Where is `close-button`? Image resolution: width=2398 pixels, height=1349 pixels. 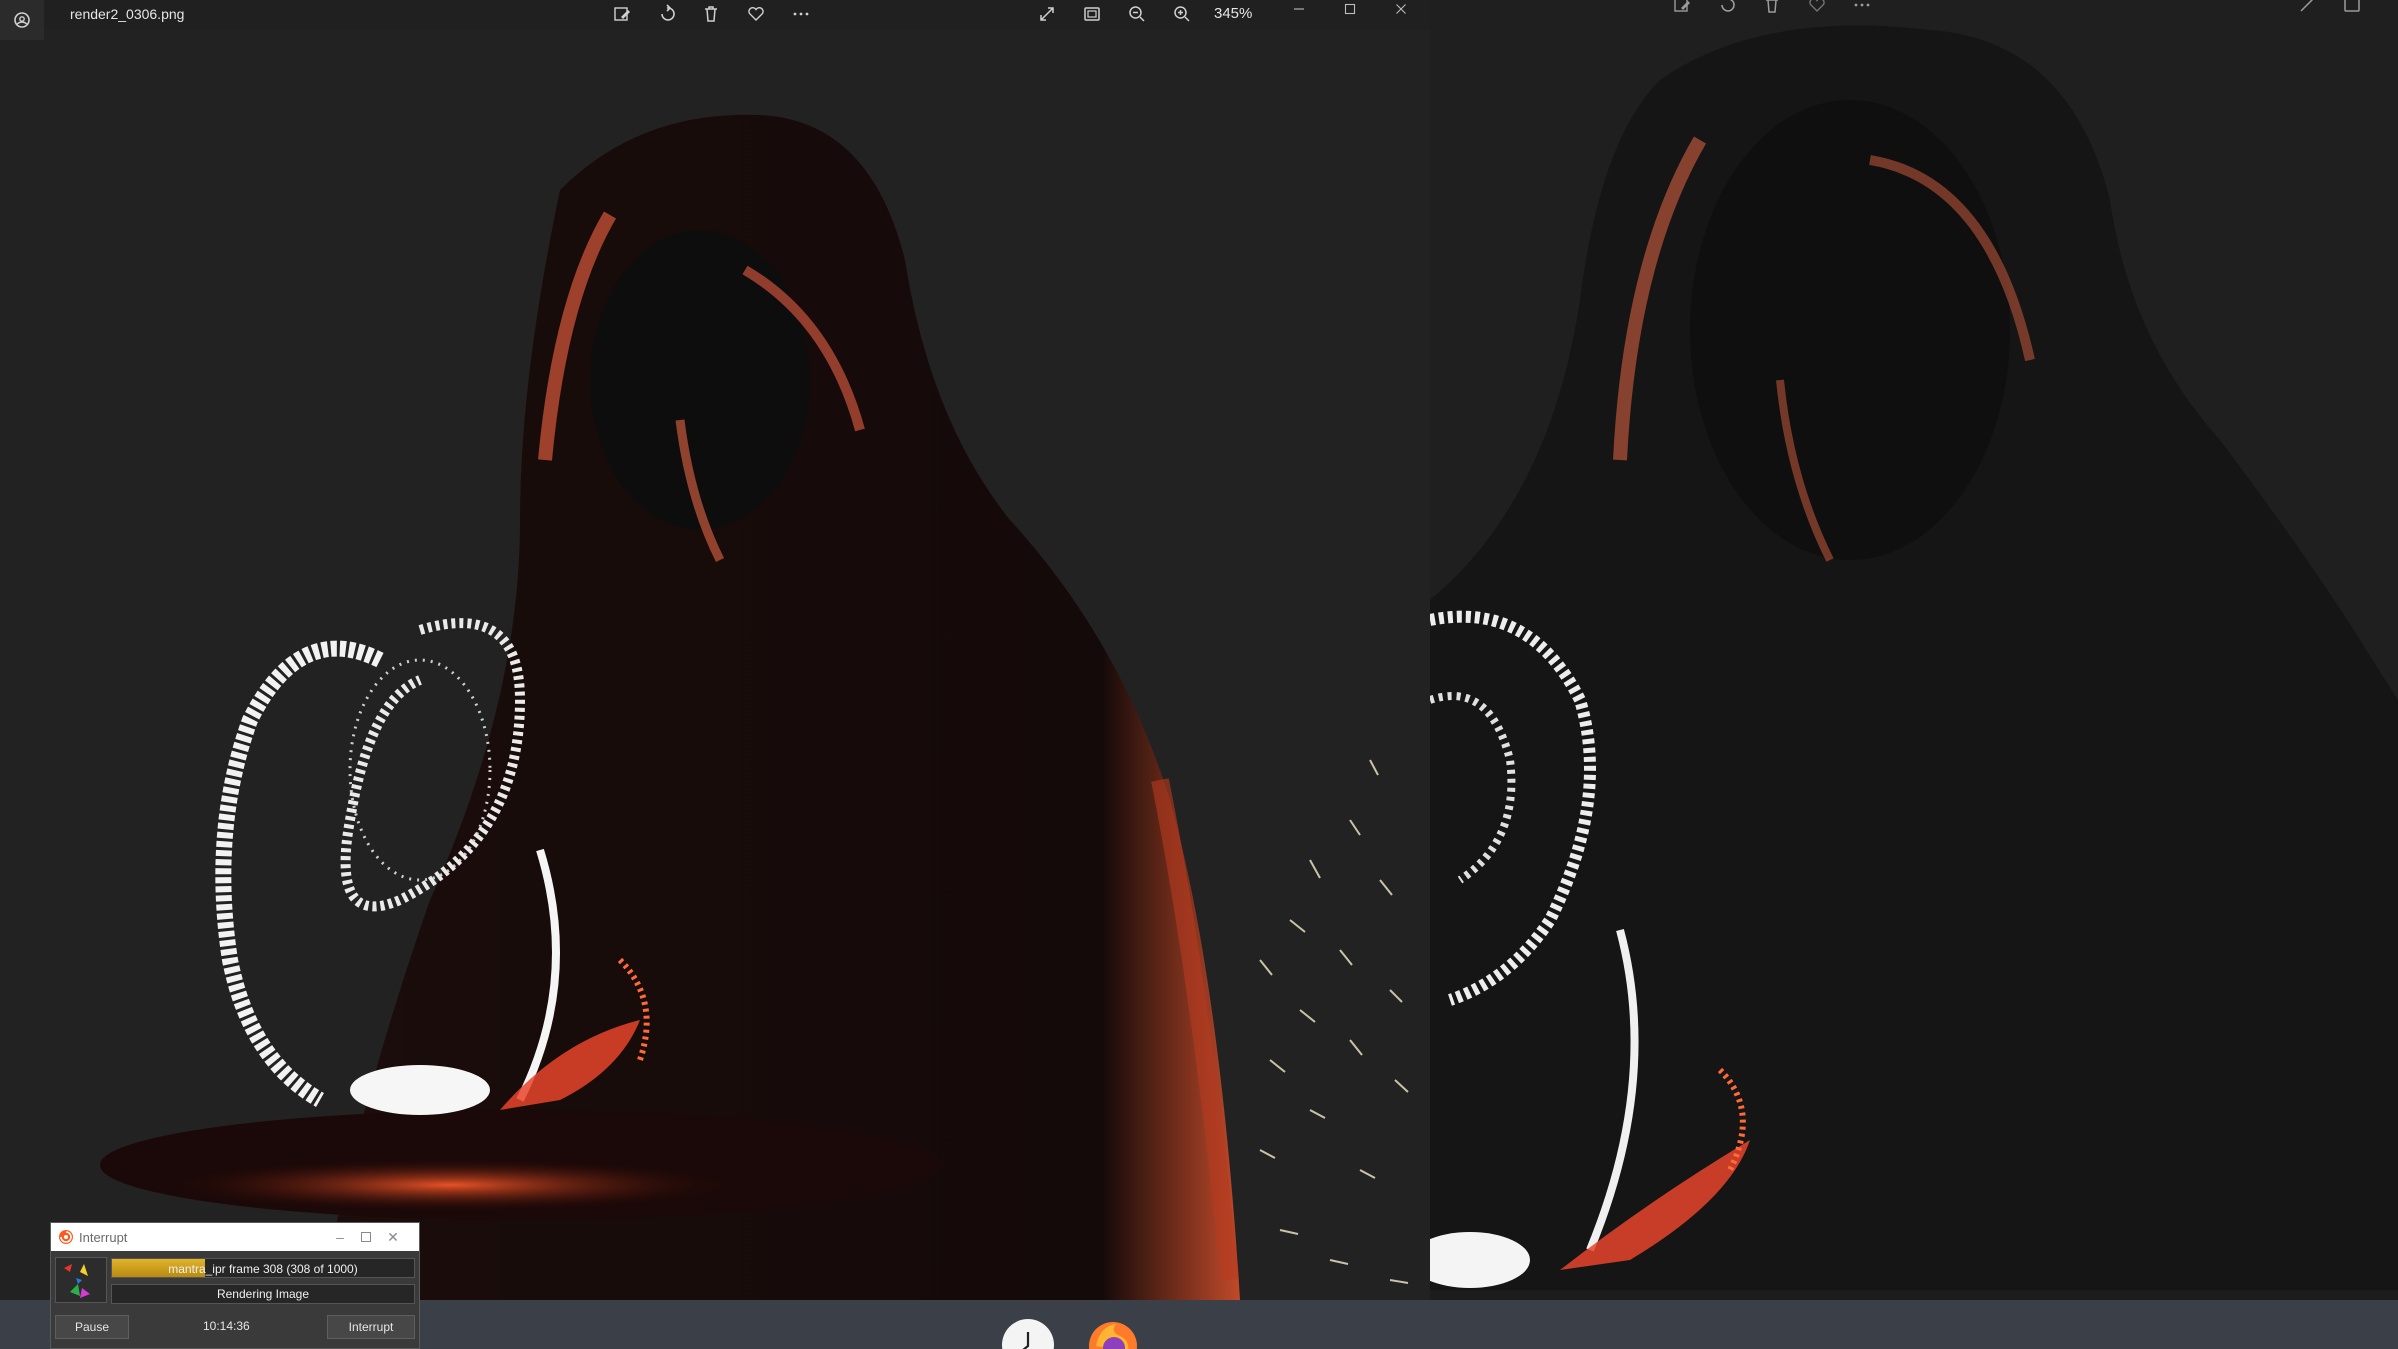 close-button is located at coordinates (1401, 9).